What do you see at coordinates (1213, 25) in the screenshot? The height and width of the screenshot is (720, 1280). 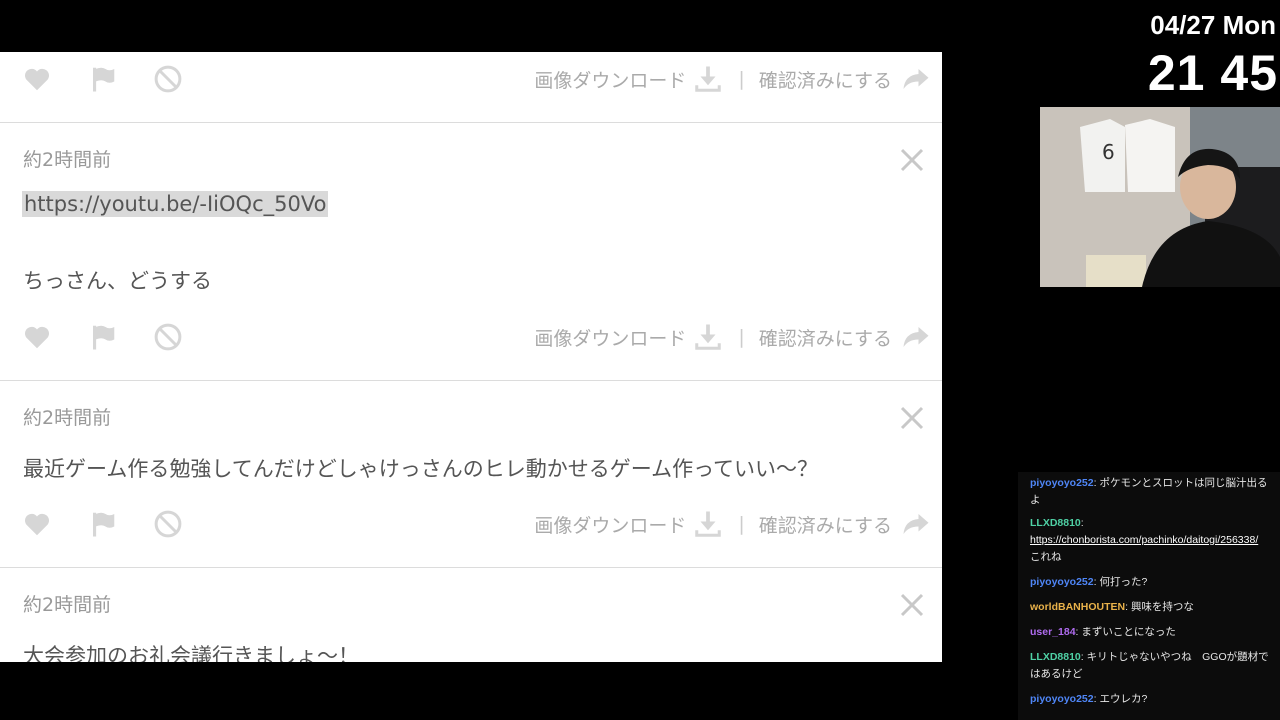 I see `overlay-date: 04/27 Mon` at bounding box center [1213, 25].